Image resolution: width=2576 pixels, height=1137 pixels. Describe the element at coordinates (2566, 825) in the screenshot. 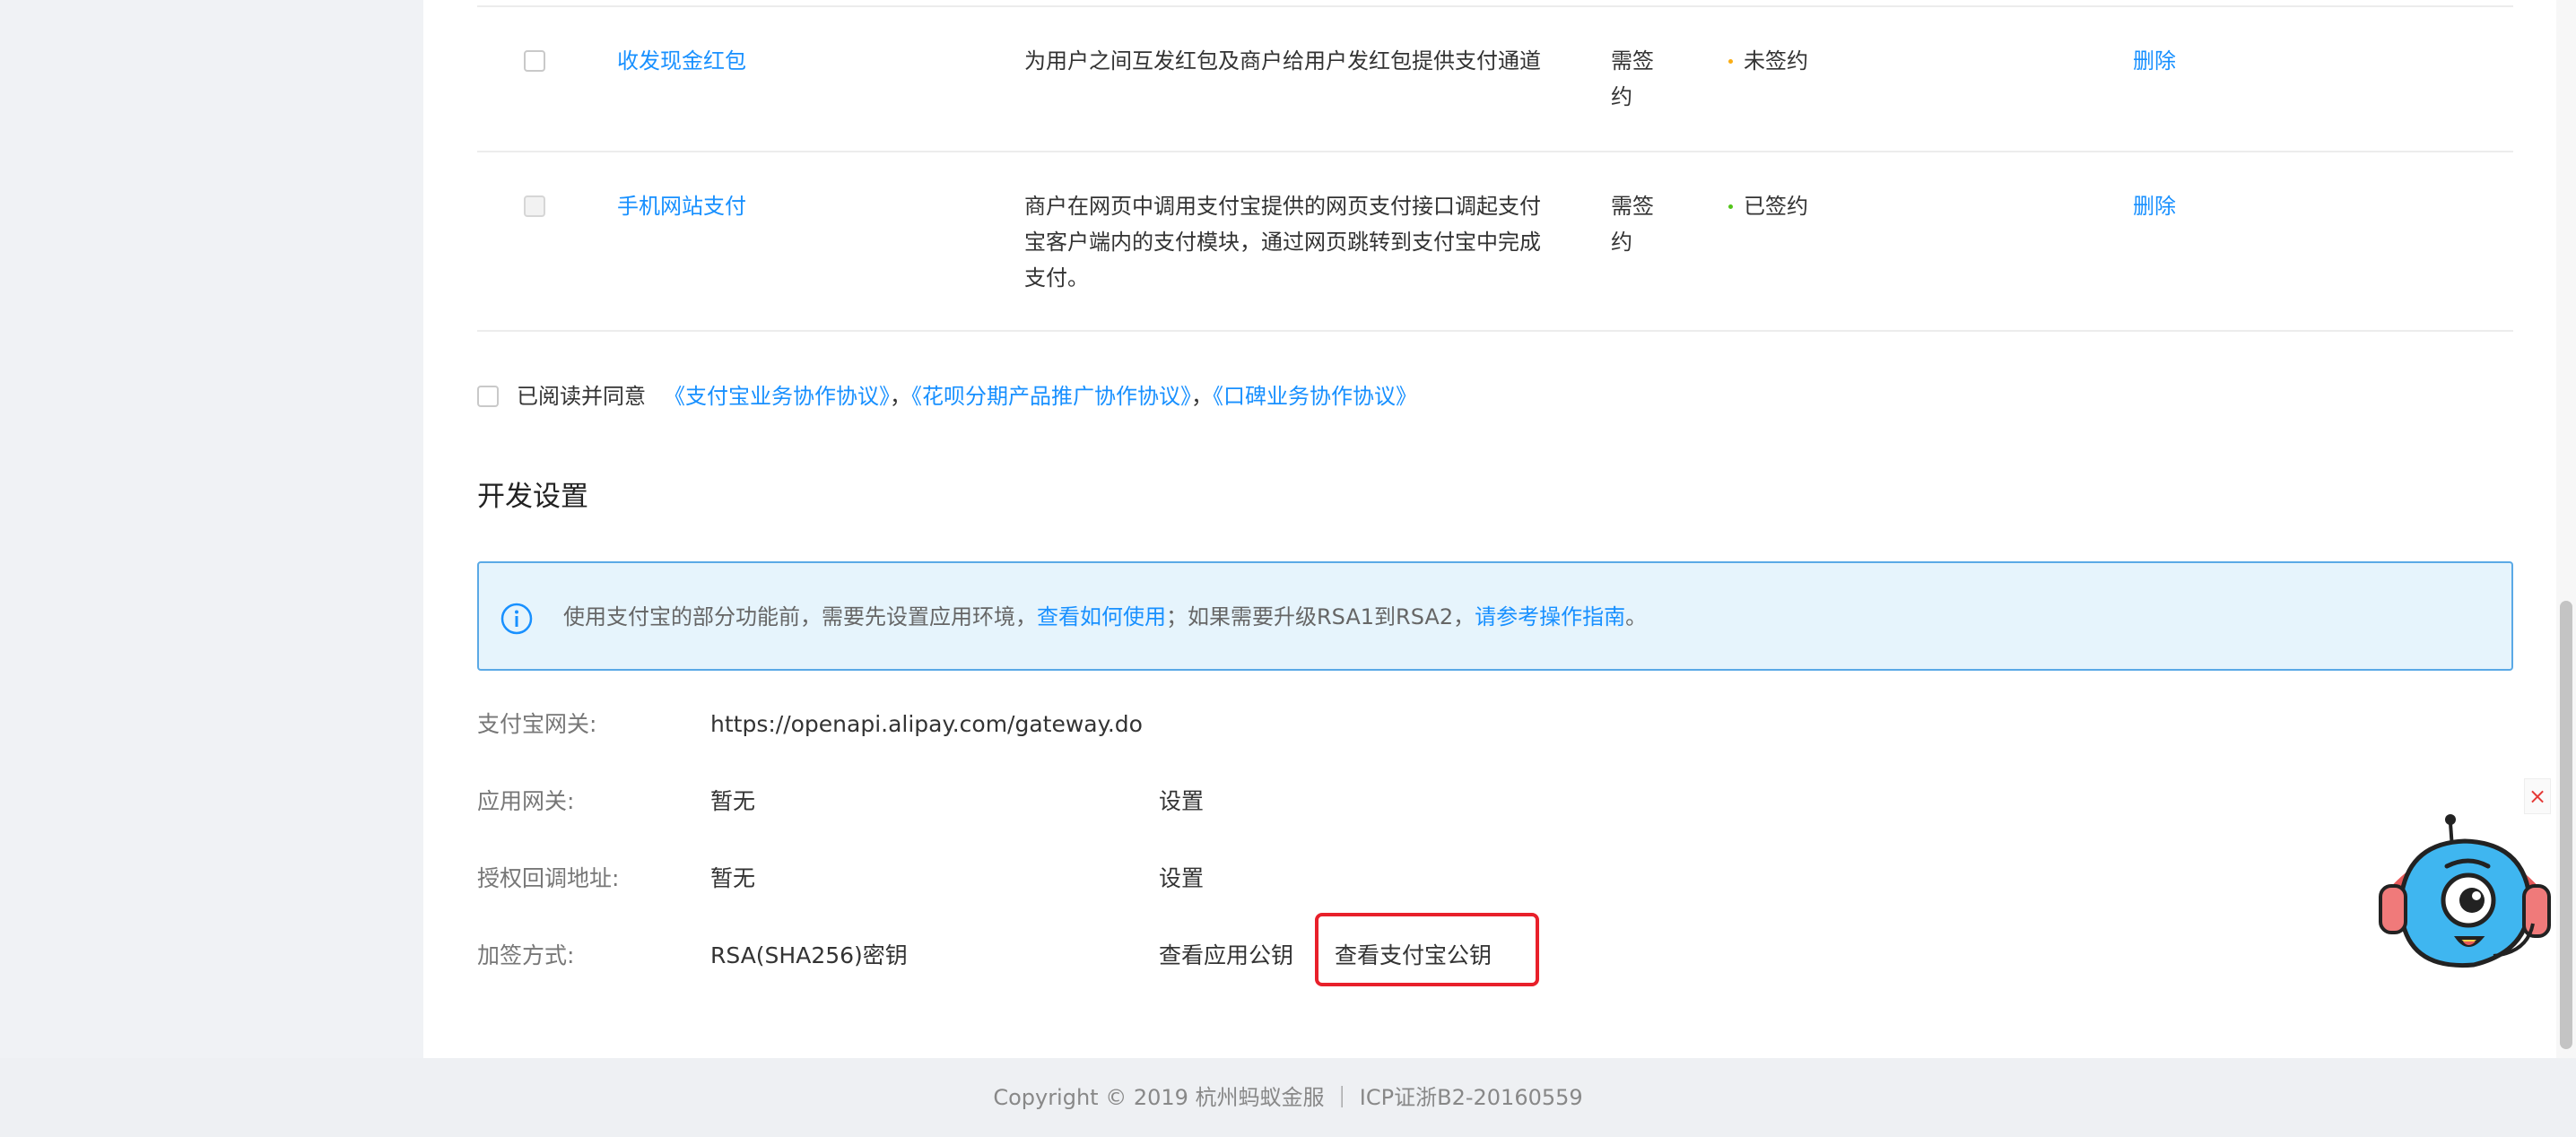

I see `scrollbar-thumb` at that location.